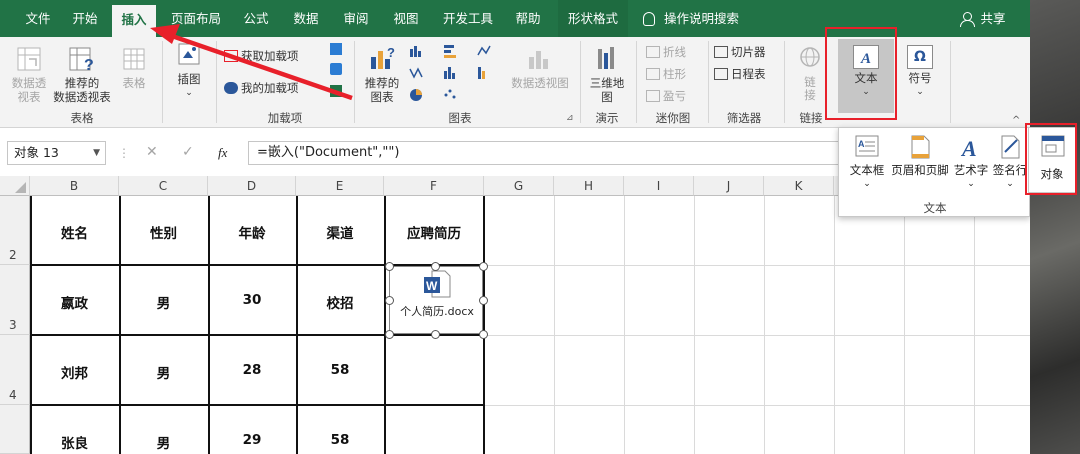 This screenshot has width=1080, height=454. I want to click on tab-formulas: 公式, so click(256, 18).